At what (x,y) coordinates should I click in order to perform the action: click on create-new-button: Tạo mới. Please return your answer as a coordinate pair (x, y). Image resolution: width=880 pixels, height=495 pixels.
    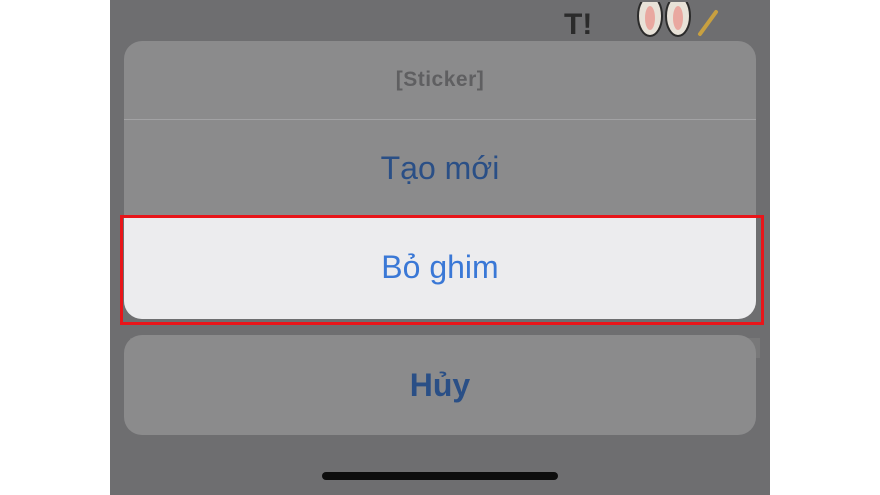
    Looking at the image, I should click on (440, 168).